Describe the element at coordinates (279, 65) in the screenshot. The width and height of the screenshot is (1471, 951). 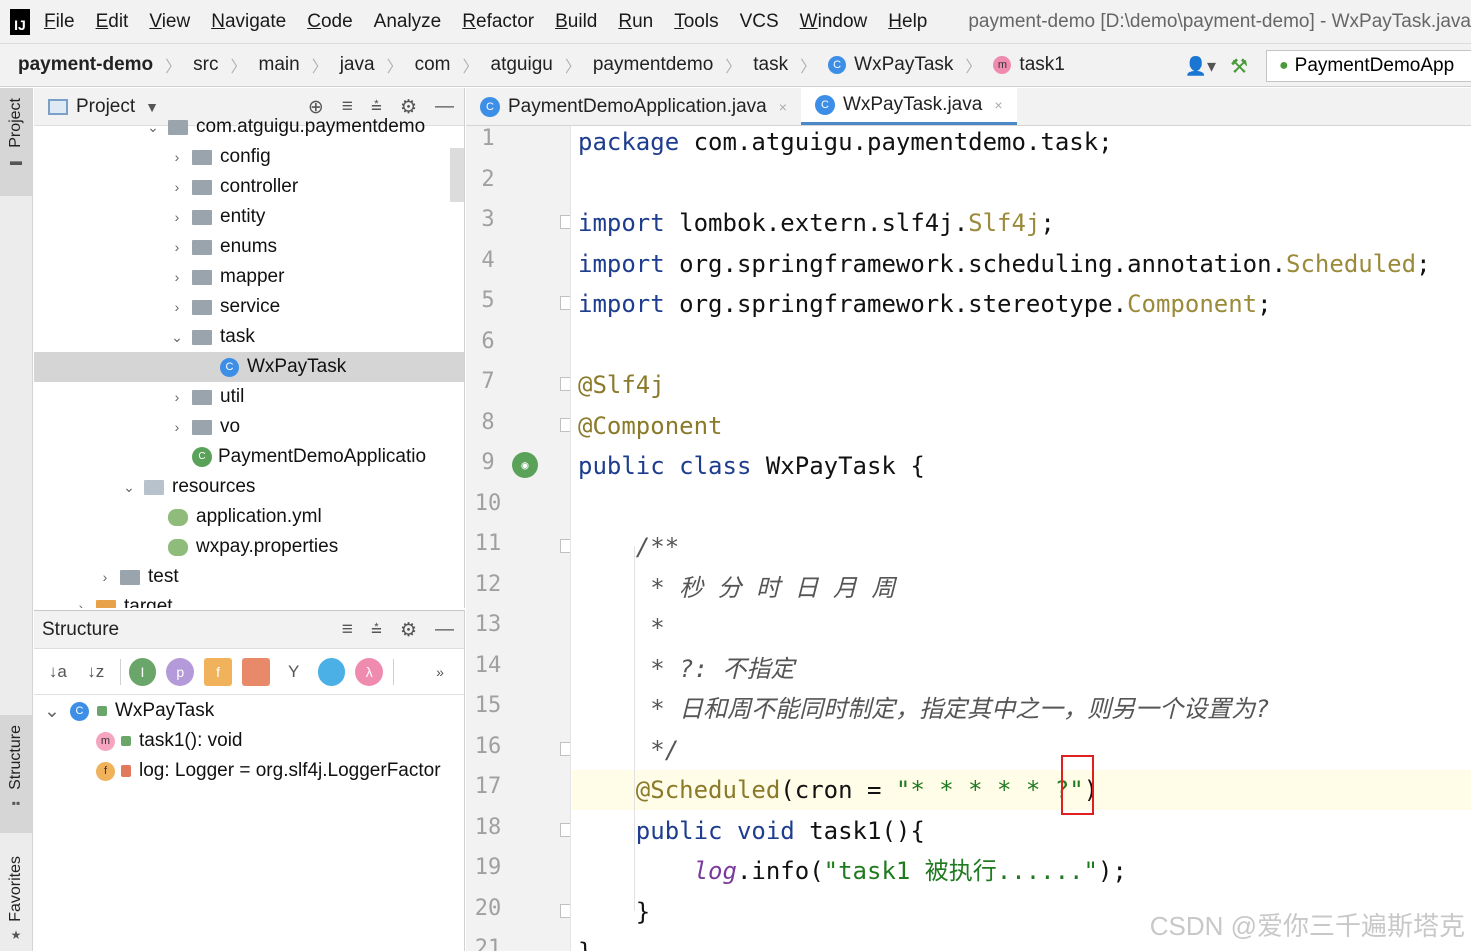
I see `breadcrumb-item: main` at that location.